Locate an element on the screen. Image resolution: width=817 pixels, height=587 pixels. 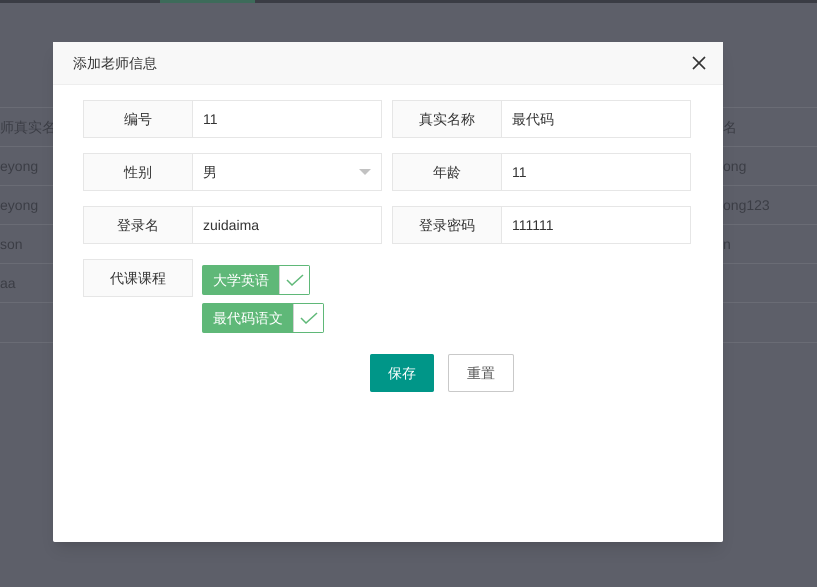
caret-icon is located at coordinates (365, 172).